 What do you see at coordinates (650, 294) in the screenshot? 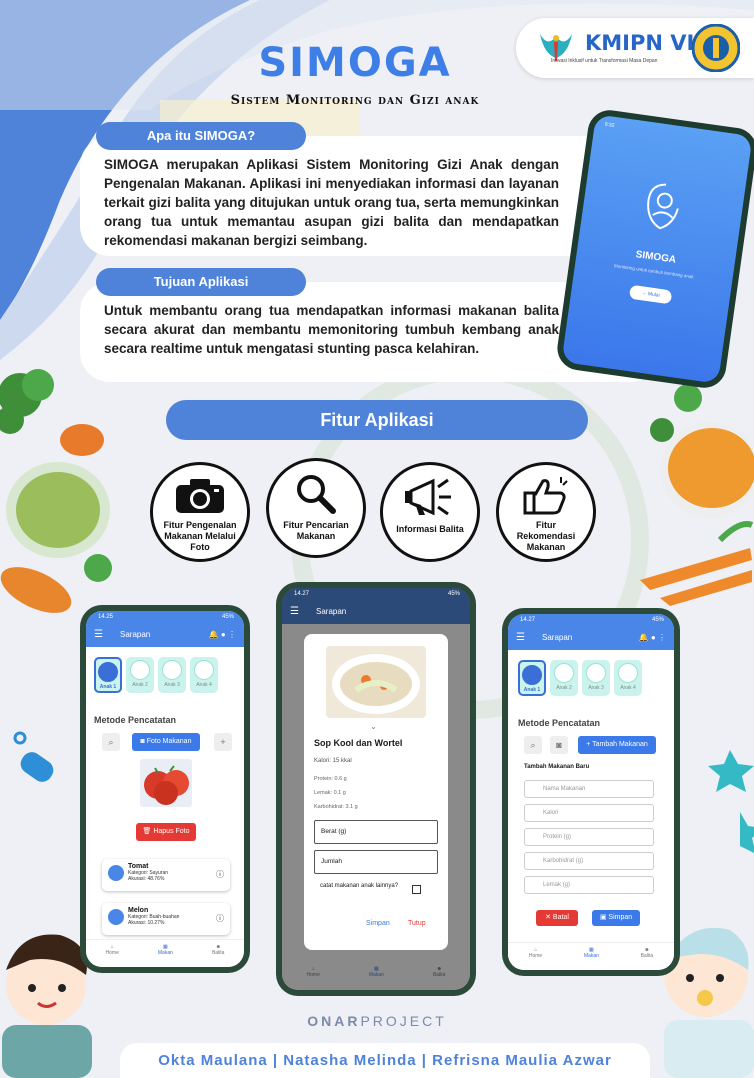
I see `splash-start-button: → Mulai` at bounding box center [650, 294].